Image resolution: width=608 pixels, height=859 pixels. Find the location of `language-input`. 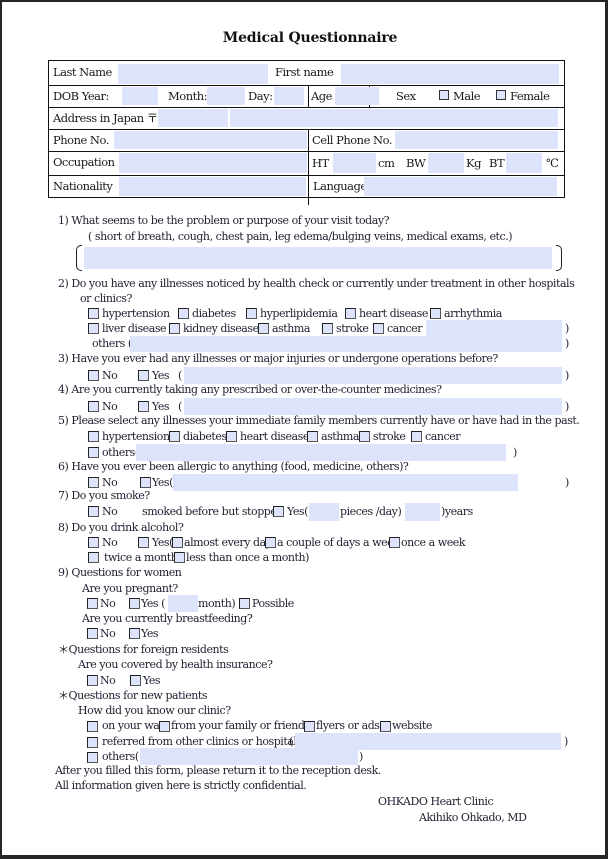

language-input is located at coordinates (460, 186).